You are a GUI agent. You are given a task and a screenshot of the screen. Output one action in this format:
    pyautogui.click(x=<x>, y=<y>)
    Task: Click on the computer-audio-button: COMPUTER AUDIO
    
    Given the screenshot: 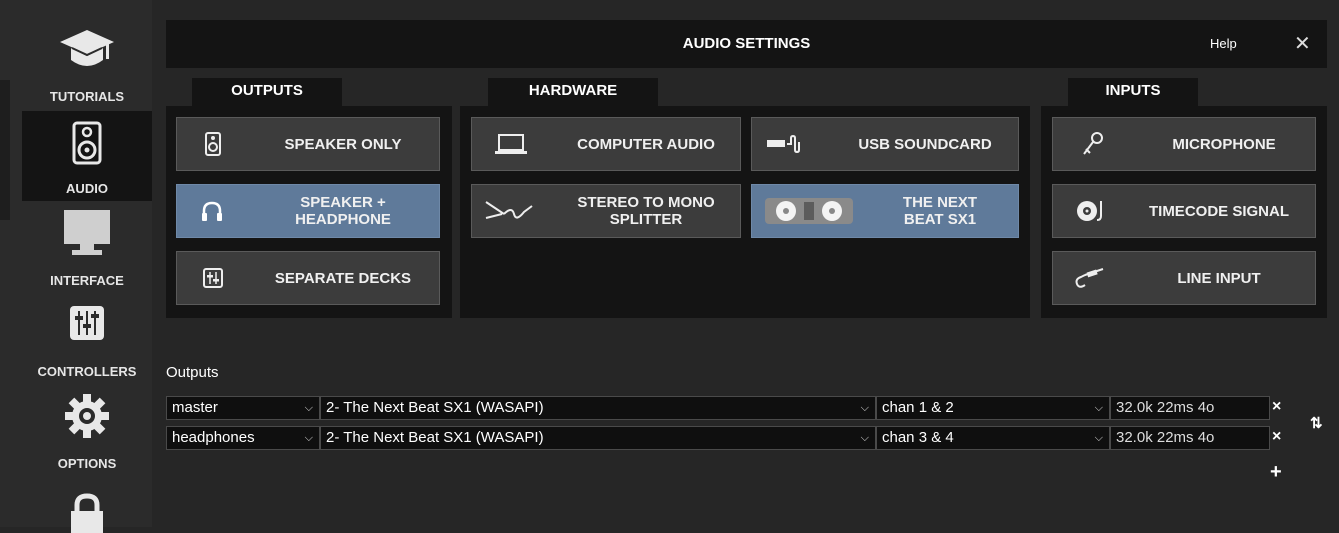 What is the action you would take?
    pyautogui.click(x=606, y=144)
    